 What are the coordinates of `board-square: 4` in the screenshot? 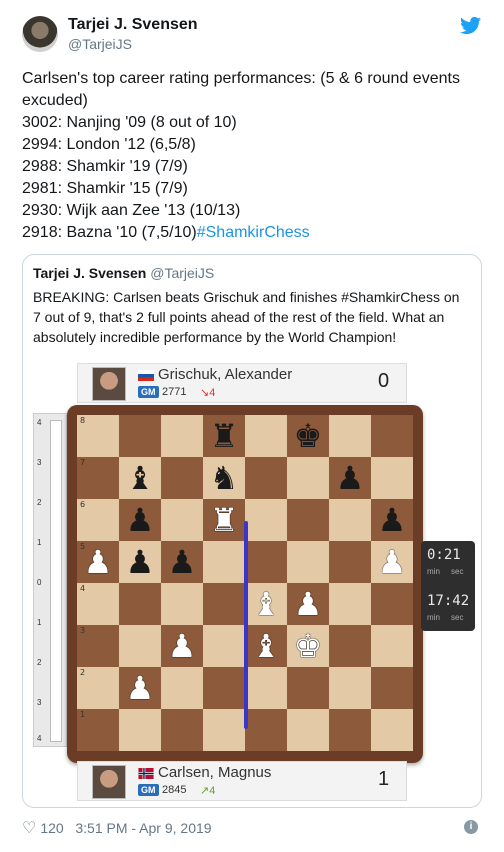 It's located at (98, 604).